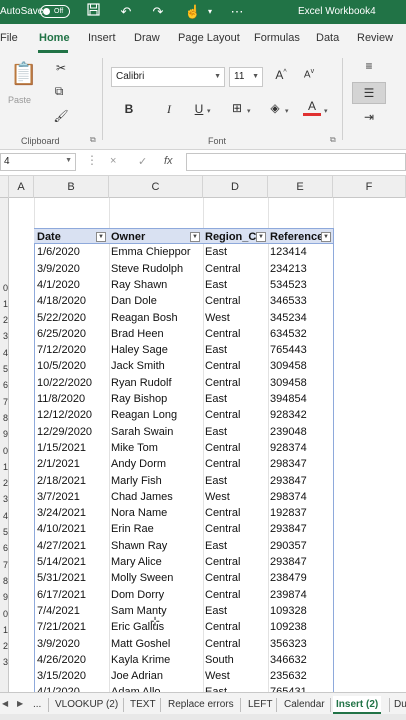  I want to click on italic-button: I, so click(169, 109).